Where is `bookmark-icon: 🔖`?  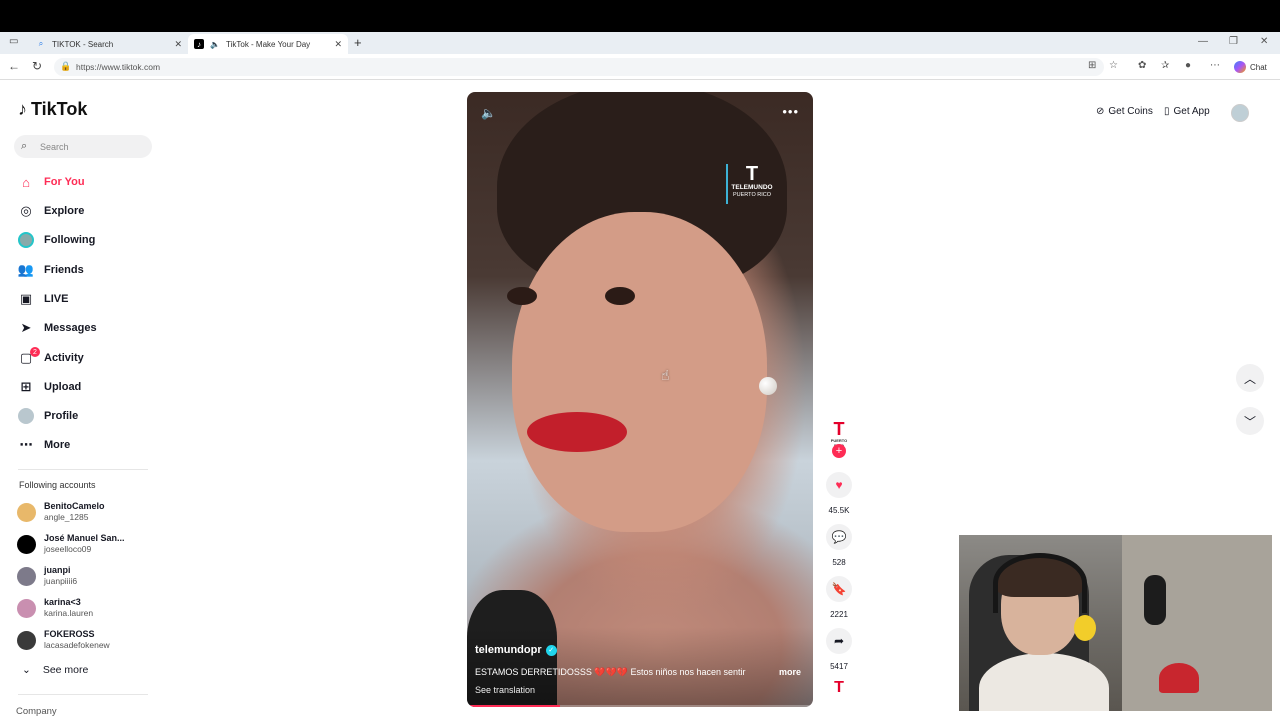
bookmark-icon: 🔖 is located at coordinates (839, 589).